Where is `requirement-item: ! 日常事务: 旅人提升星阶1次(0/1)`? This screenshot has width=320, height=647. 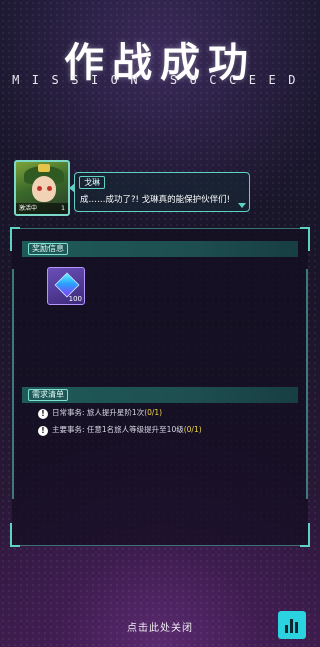 requirement-item: ! 日常事务: 旅人提升星阶1次(0/1) is located at coordinates (100, 413).